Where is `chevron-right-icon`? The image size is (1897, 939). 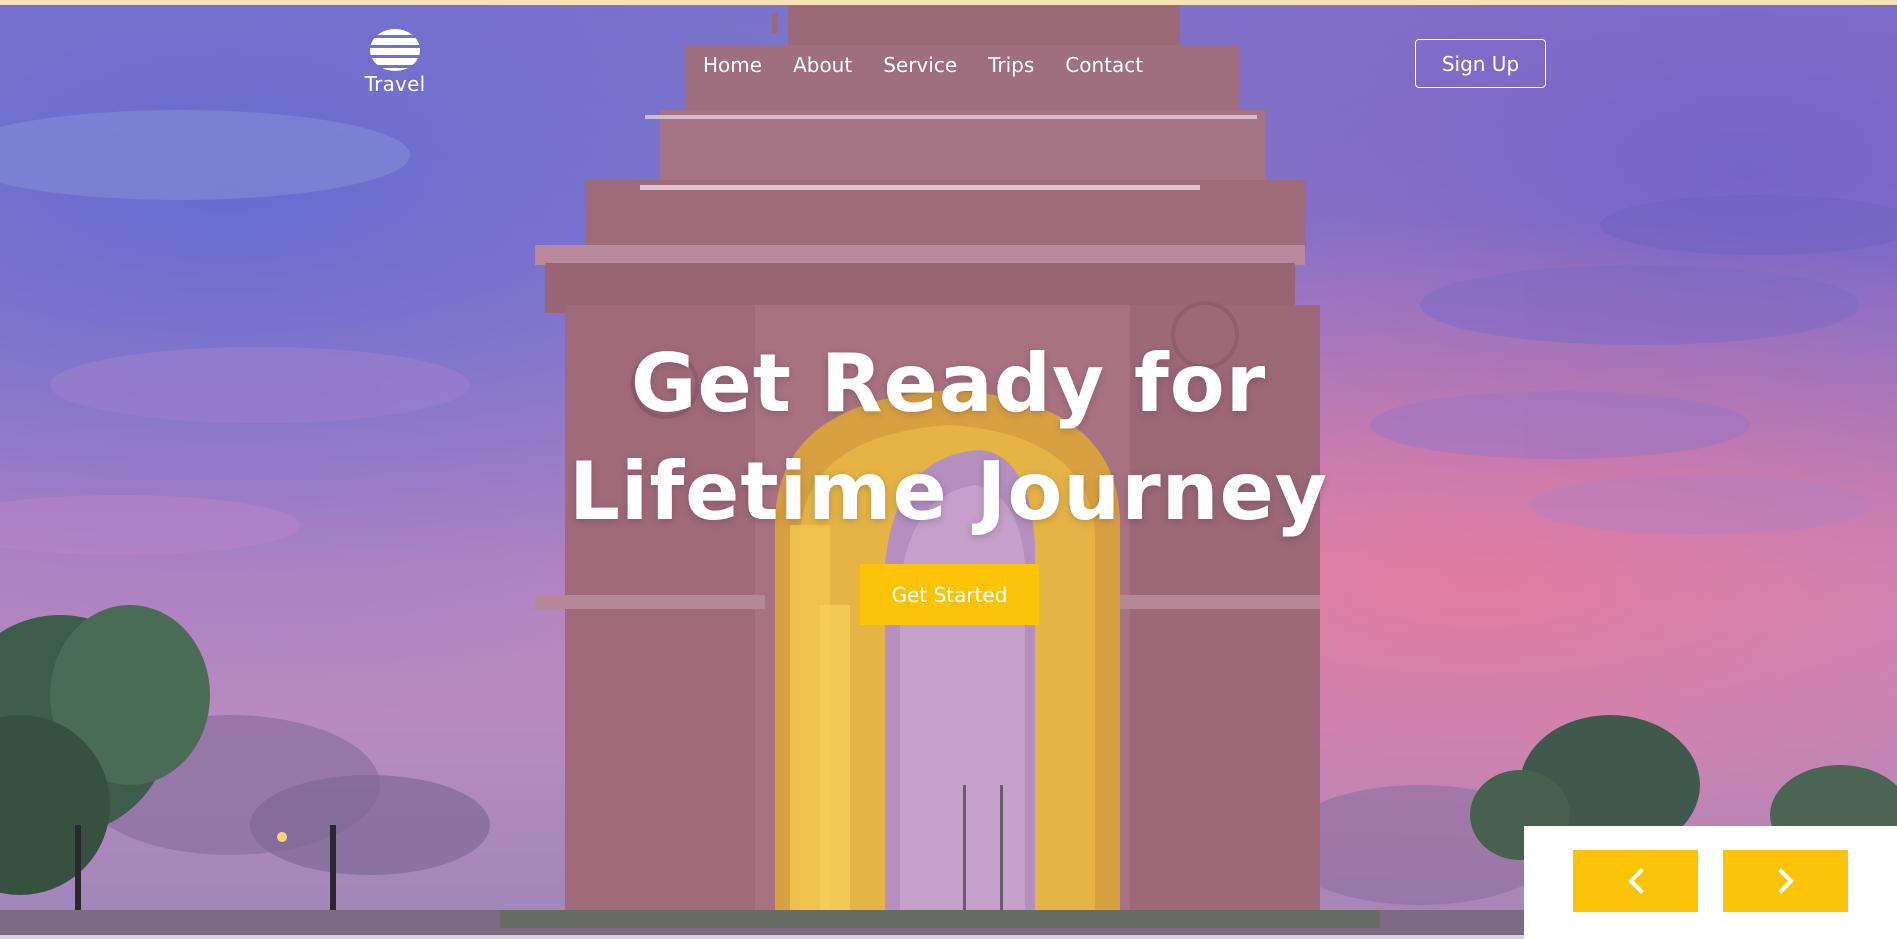 chevron-right-icon is located at coordinates (1785, 881).